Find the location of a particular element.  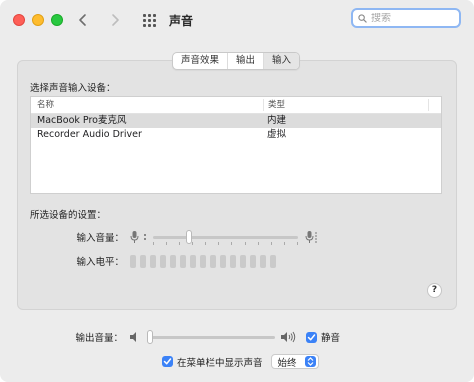

chevron-right-icon is located at coordinates (115, 20).